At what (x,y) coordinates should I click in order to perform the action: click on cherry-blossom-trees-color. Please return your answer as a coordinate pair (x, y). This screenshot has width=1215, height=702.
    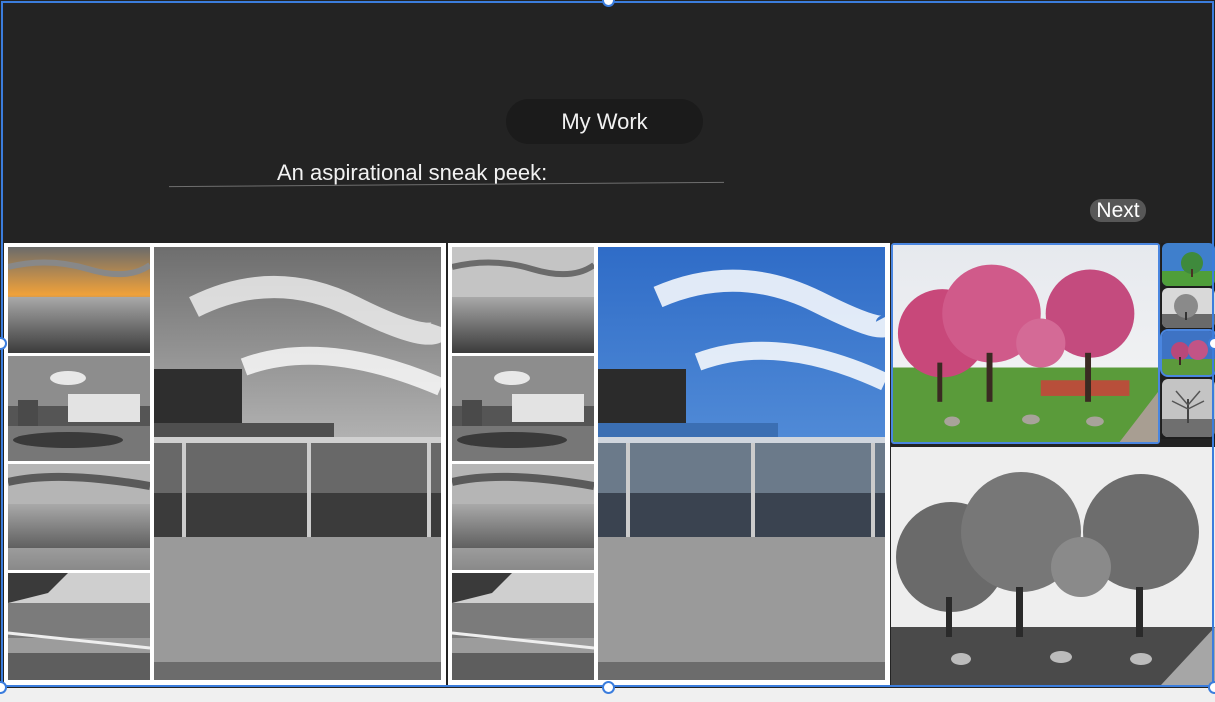
    Looking at the image, I should click on (1025, 343).